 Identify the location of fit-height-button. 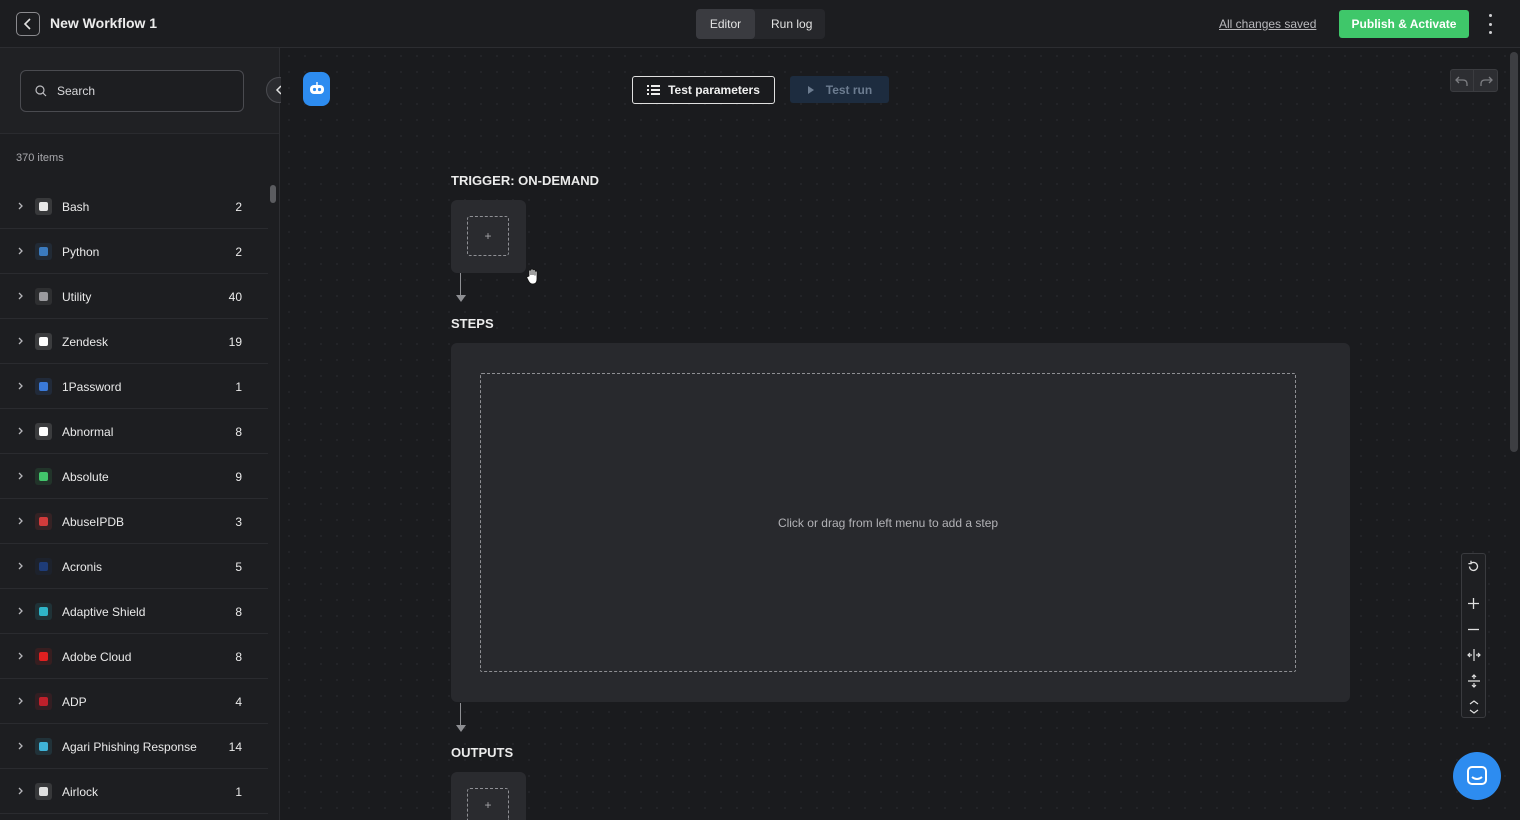
(1473, 681).